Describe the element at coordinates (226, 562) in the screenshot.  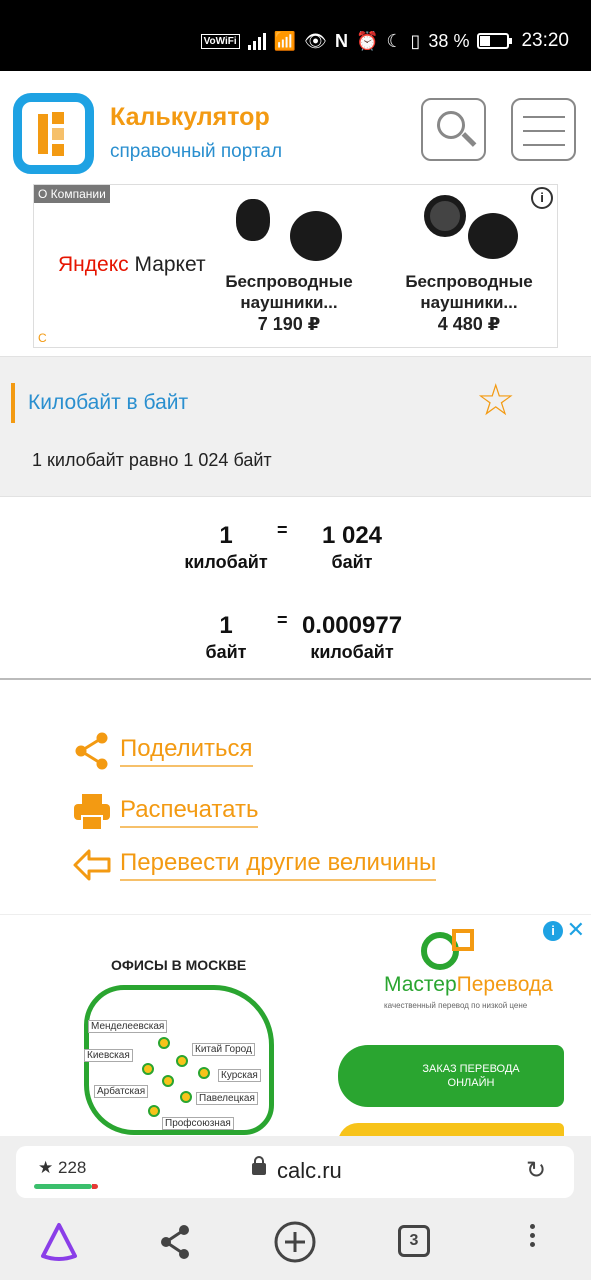
I see `result-left-unit: килобайт` at that location.